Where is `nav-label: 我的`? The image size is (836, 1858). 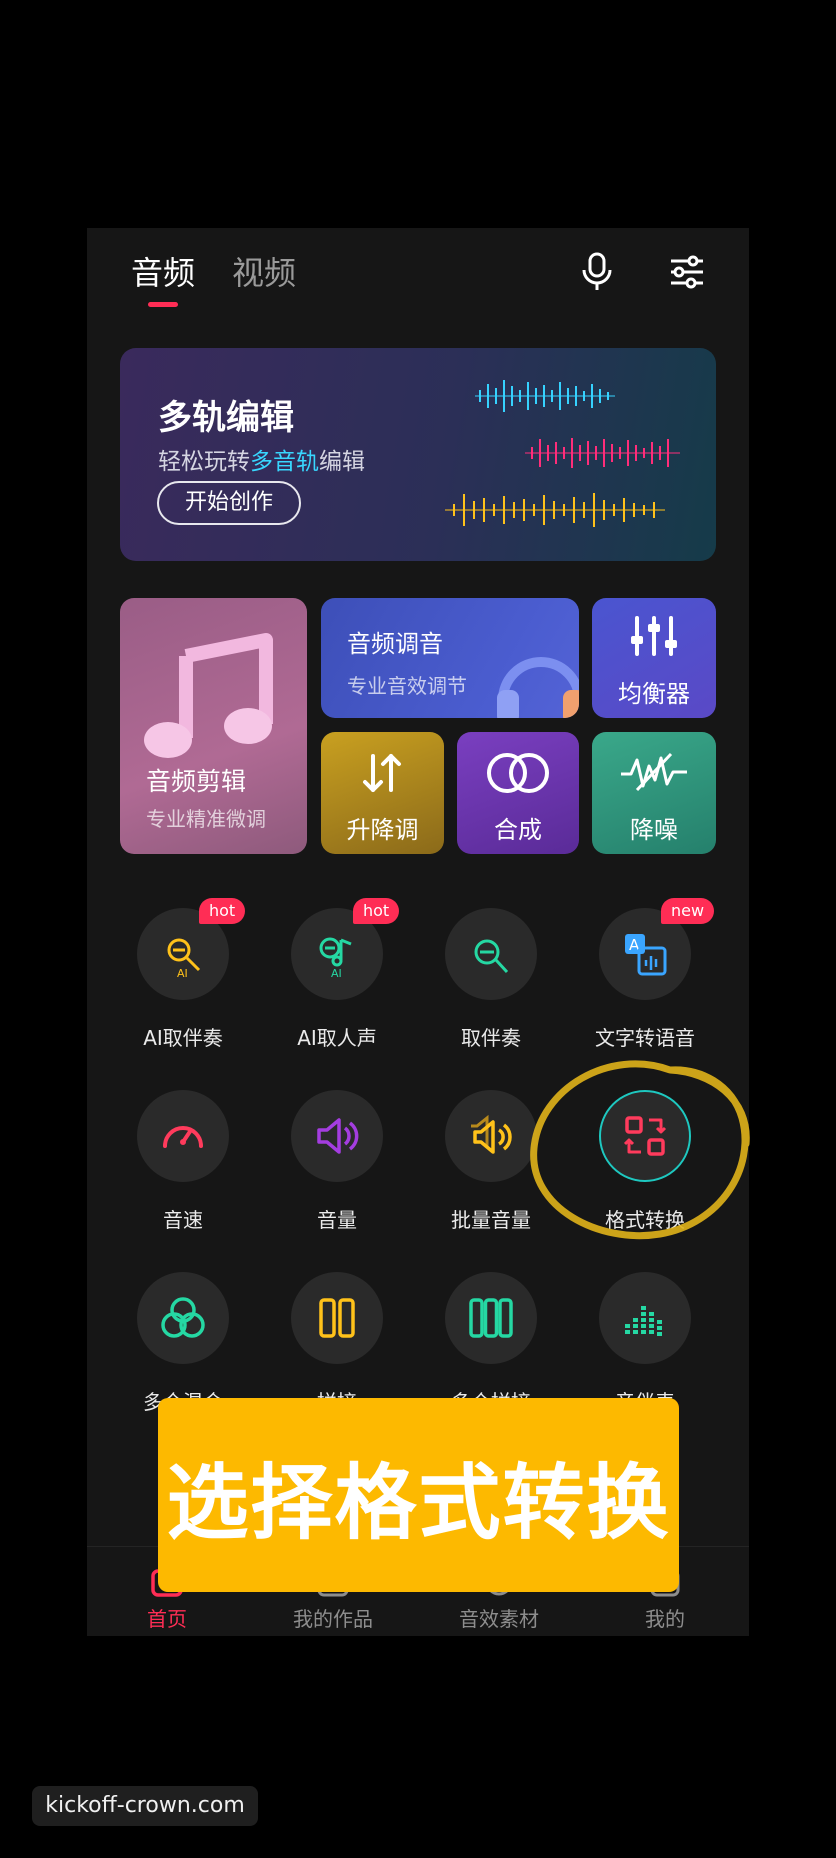 nav-label: 我的 is located at coordinates (665, 1619).